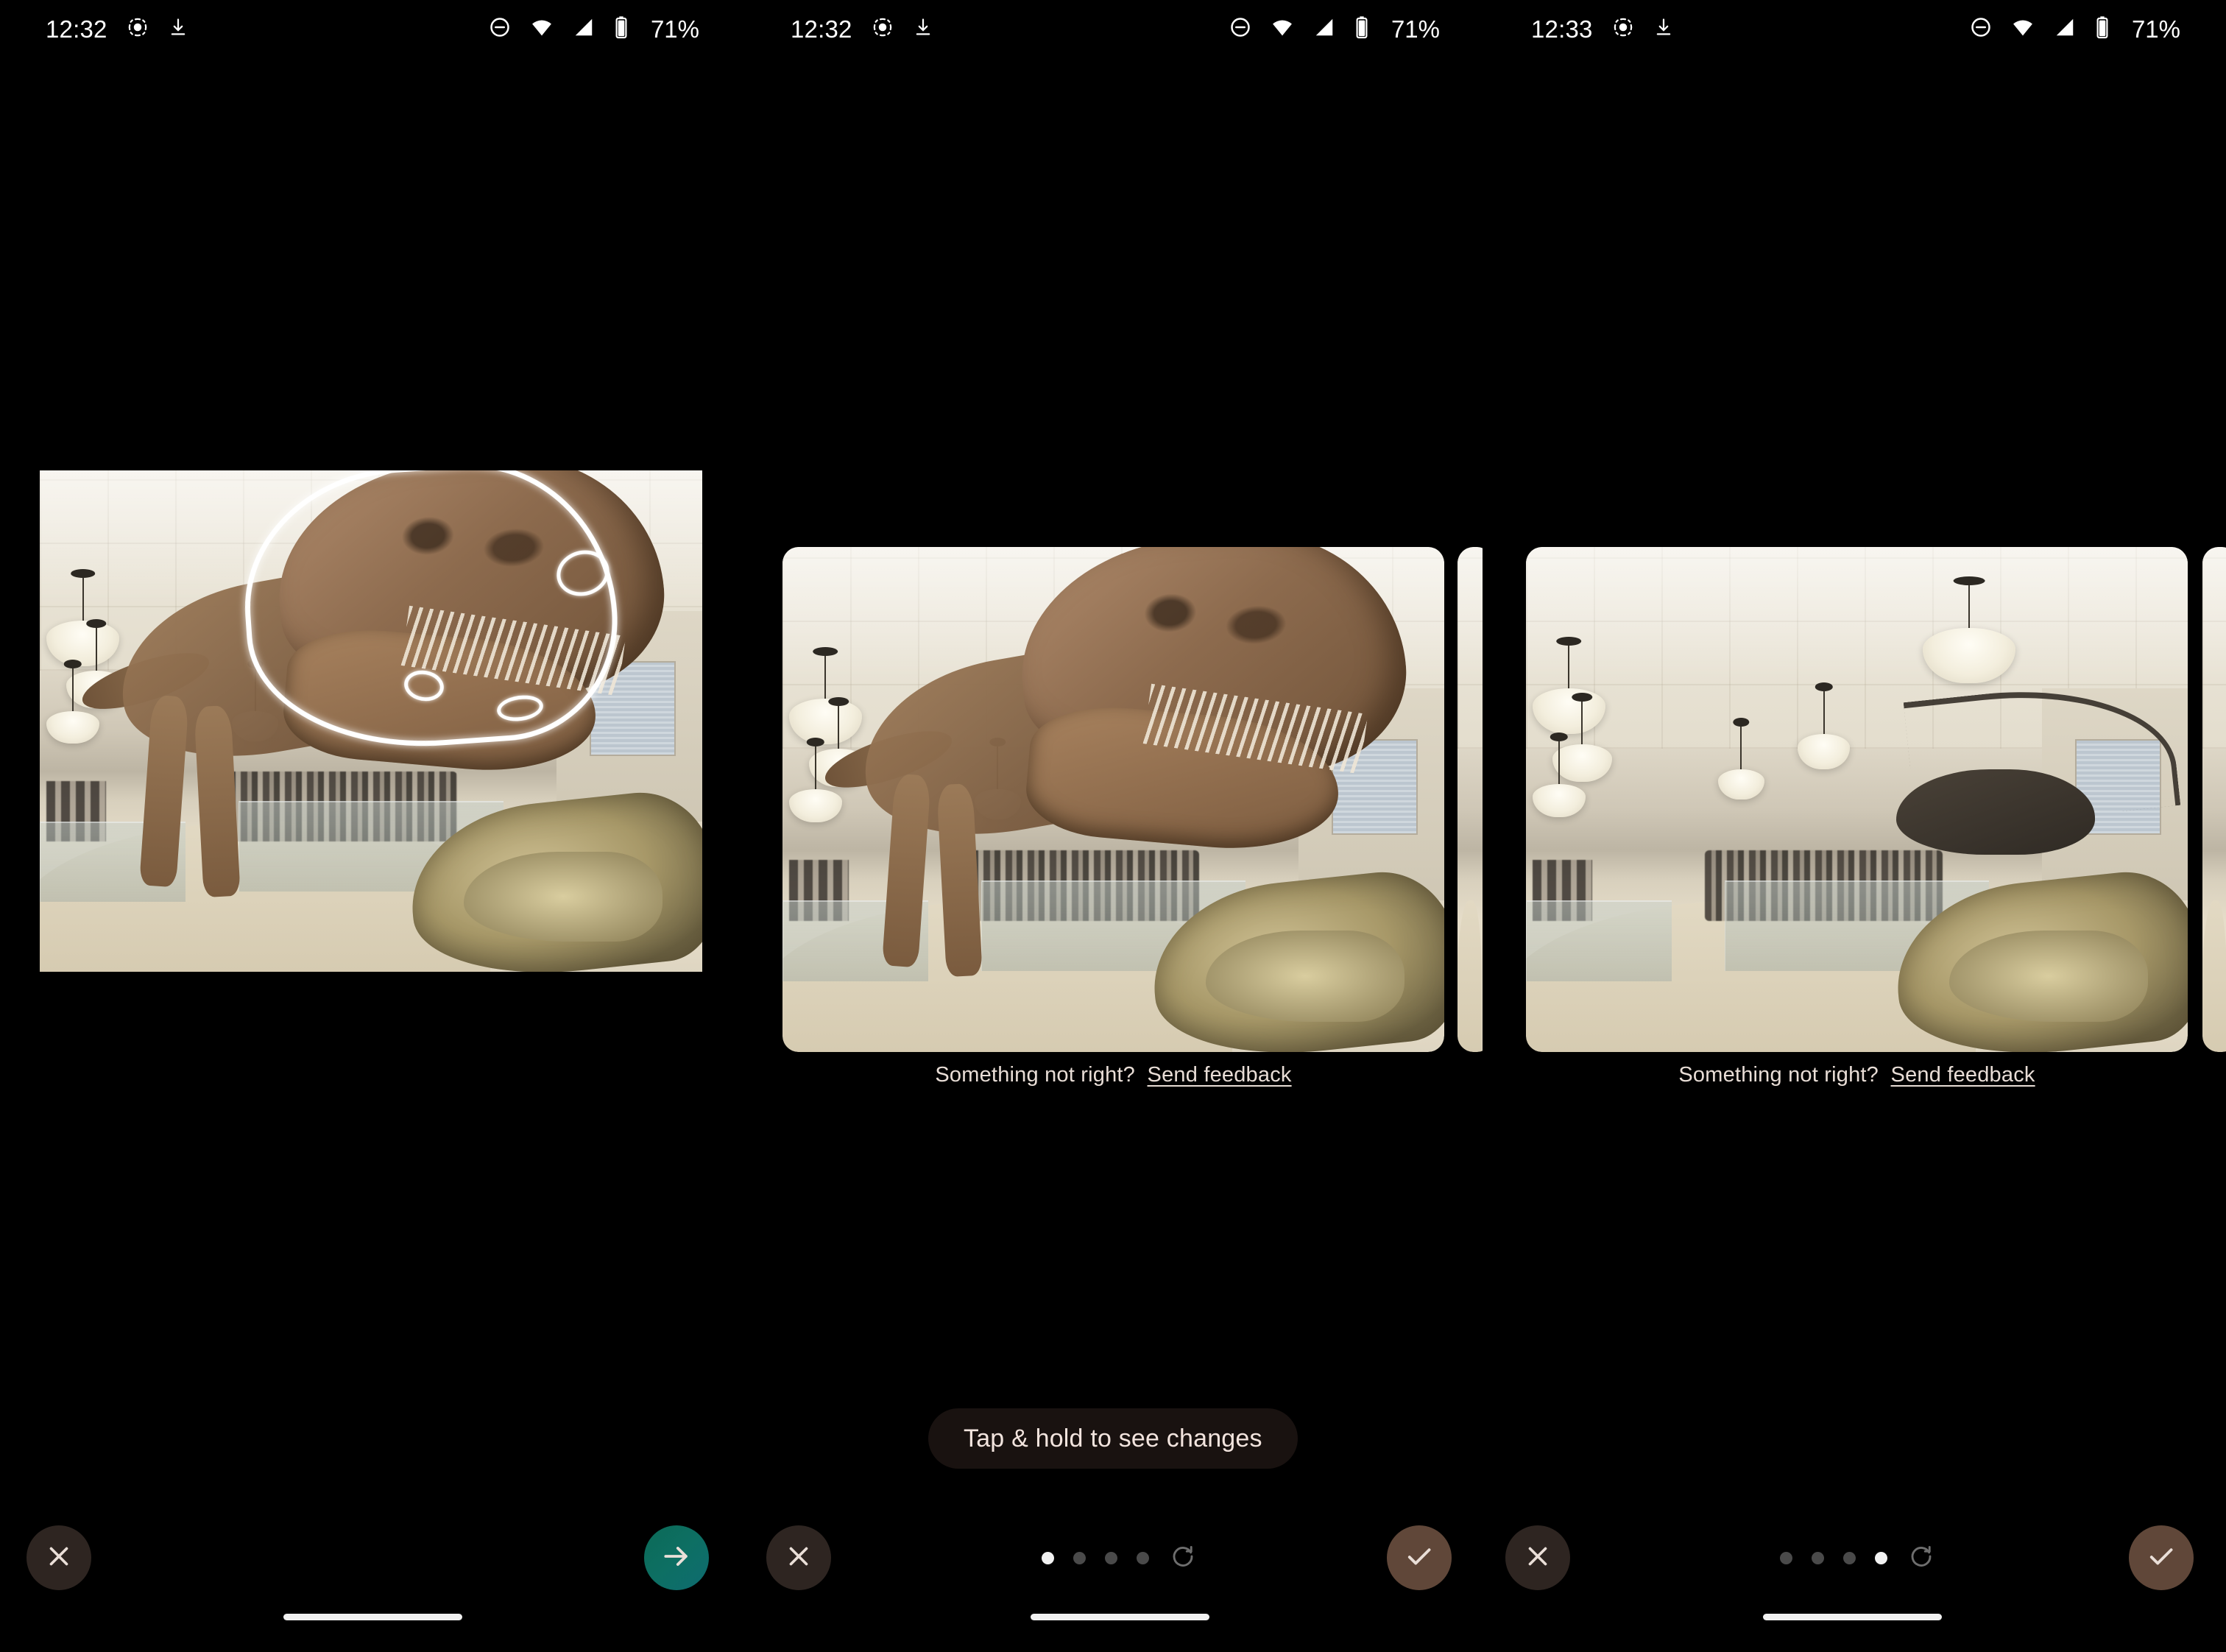  Describe the element at coordinates (1996, 812) in the screenshot. I see `sauropod-body` at that location.